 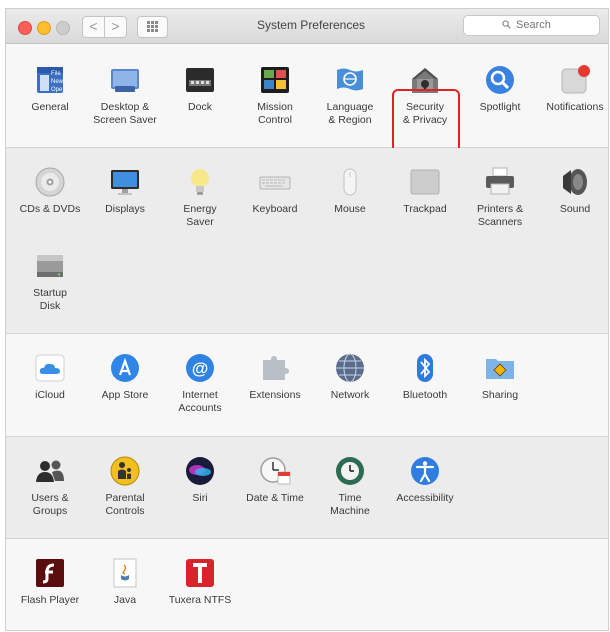 What do you see at coordinates (350, 504) in the screenshot?
I see `pane-label: Time Machine` at bounding box center [350, 504].